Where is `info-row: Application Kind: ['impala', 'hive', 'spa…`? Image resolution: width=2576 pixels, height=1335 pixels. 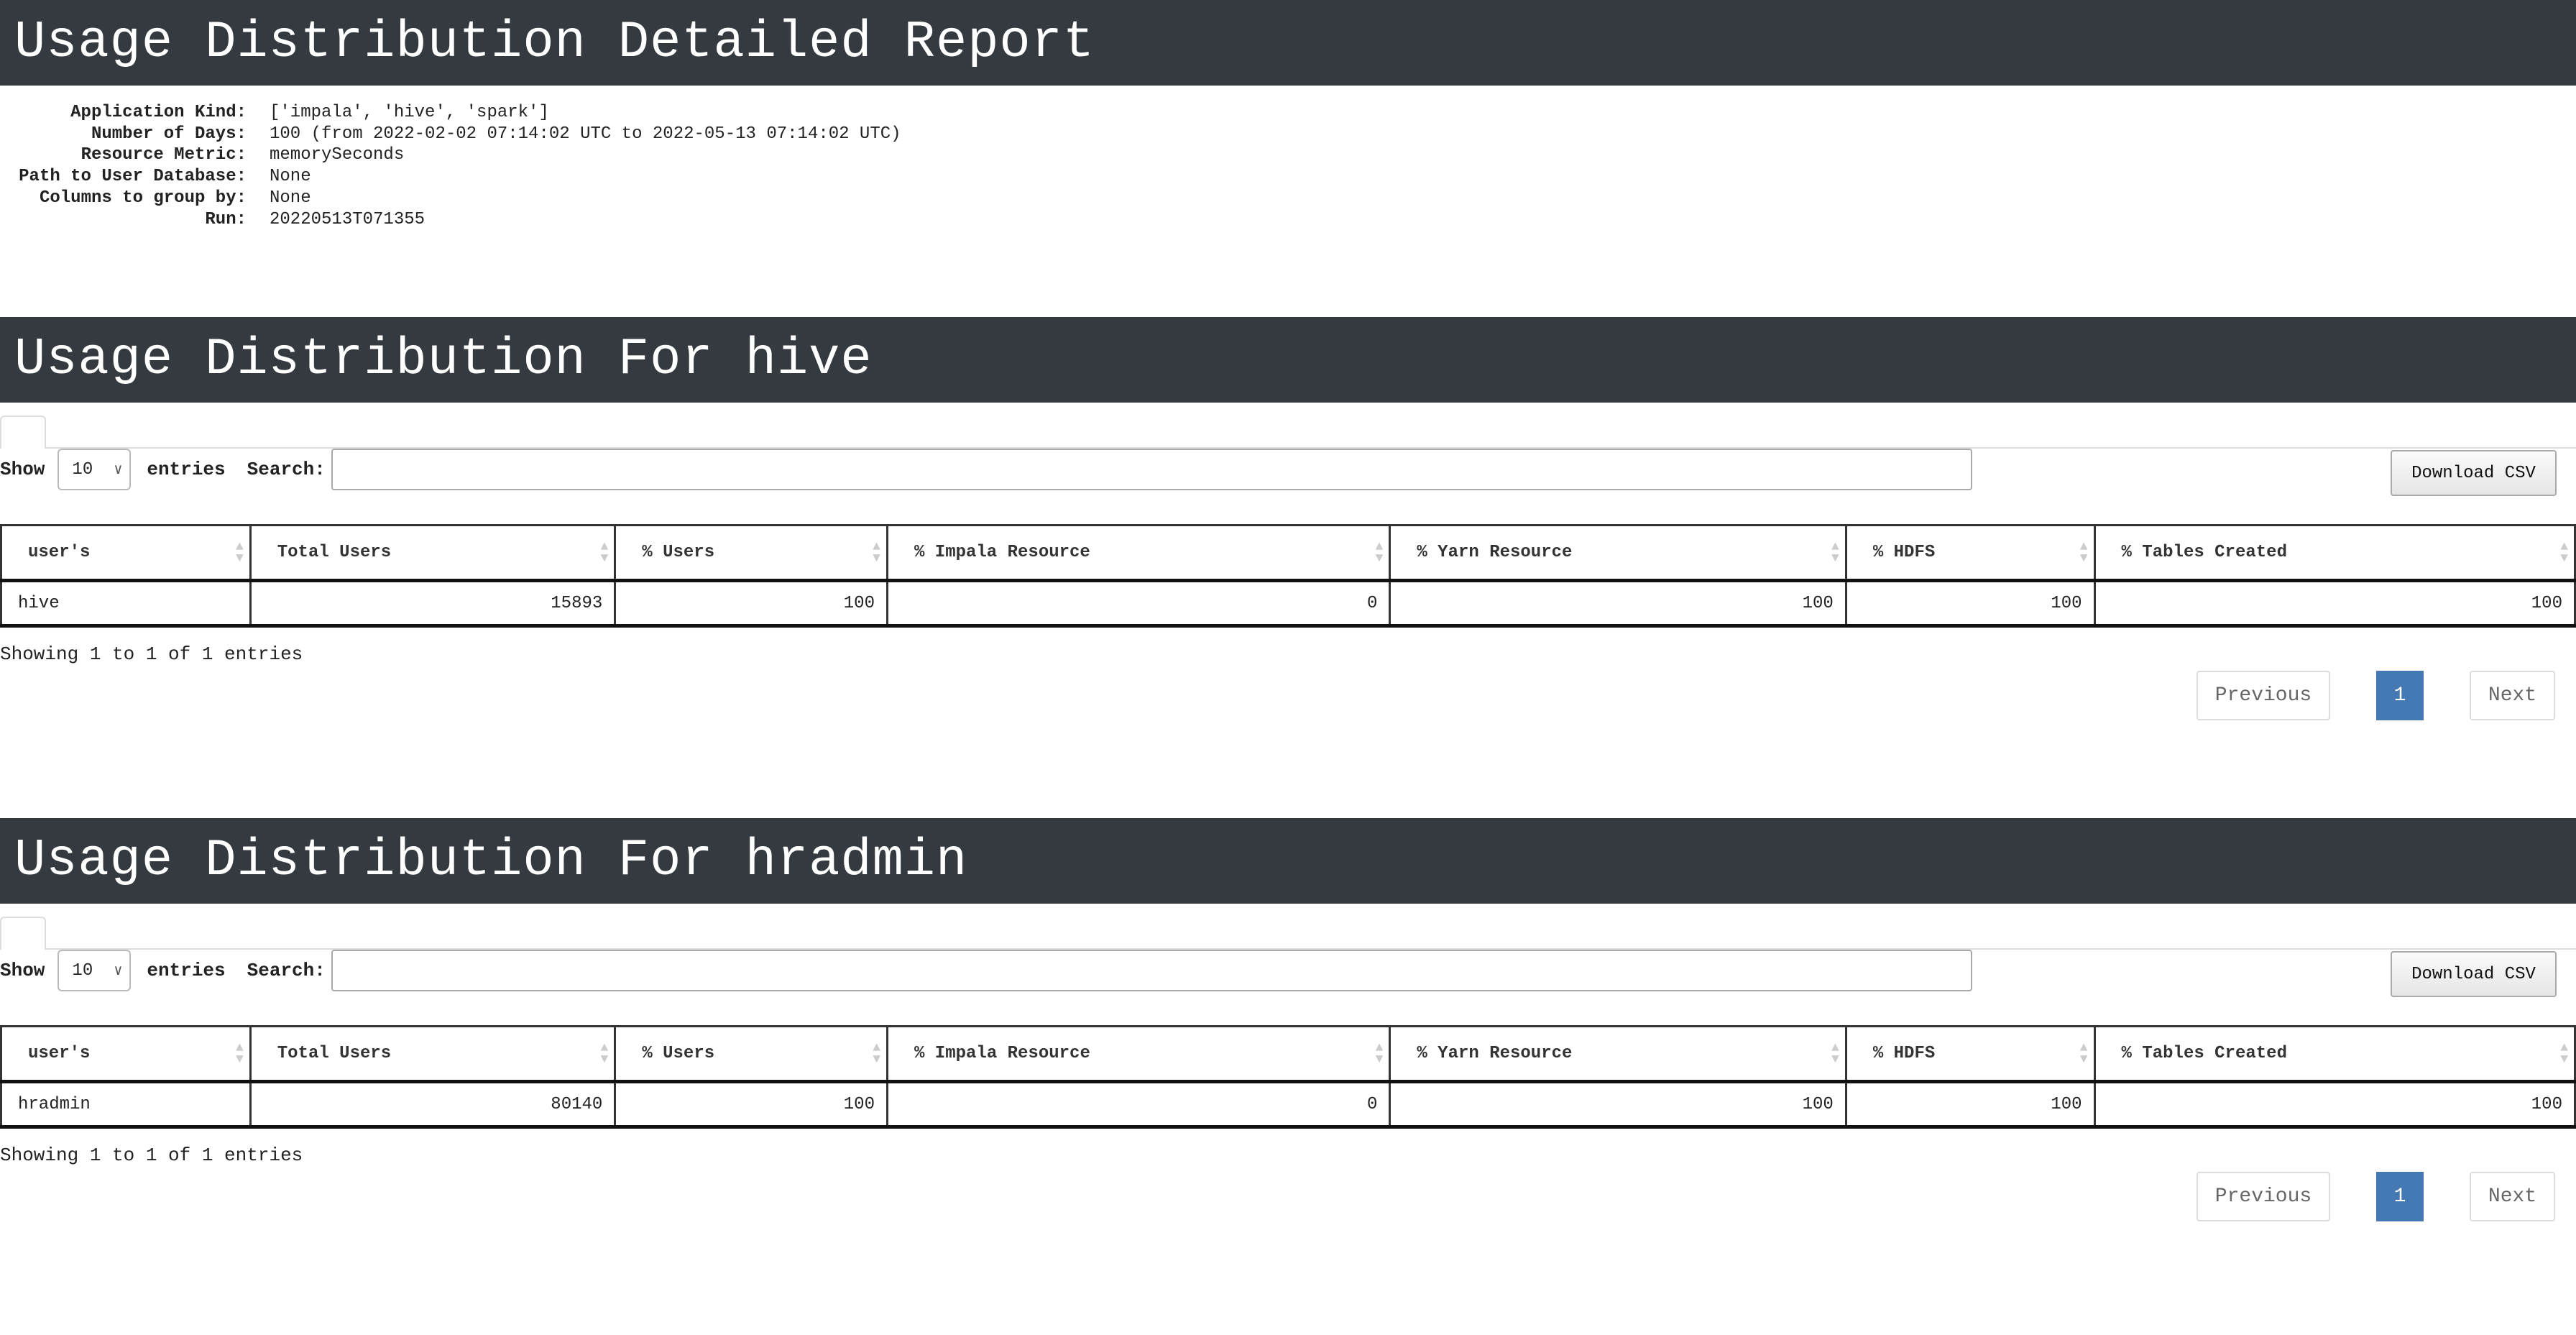
info-row: Application Kind: ['impala', 'hive', 'spa… is located at coordinates (450, 113).